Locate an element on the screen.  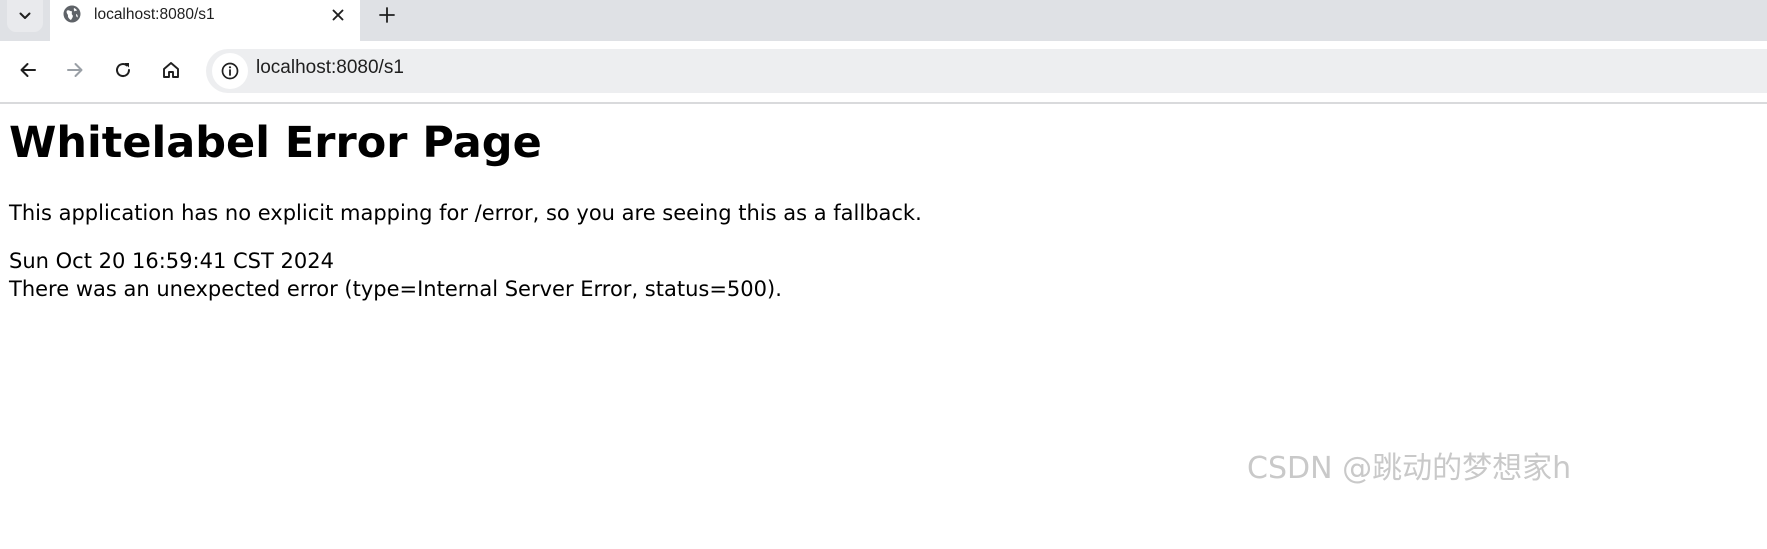
arrow-left-icon is located at coordinates (28, 70).